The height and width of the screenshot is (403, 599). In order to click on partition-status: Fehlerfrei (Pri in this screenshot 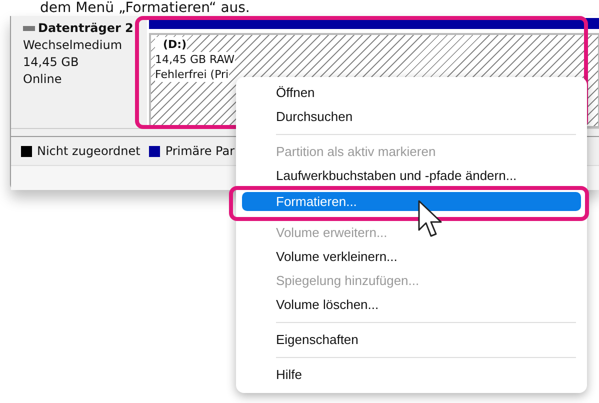, I will do `click(192, 74)`.